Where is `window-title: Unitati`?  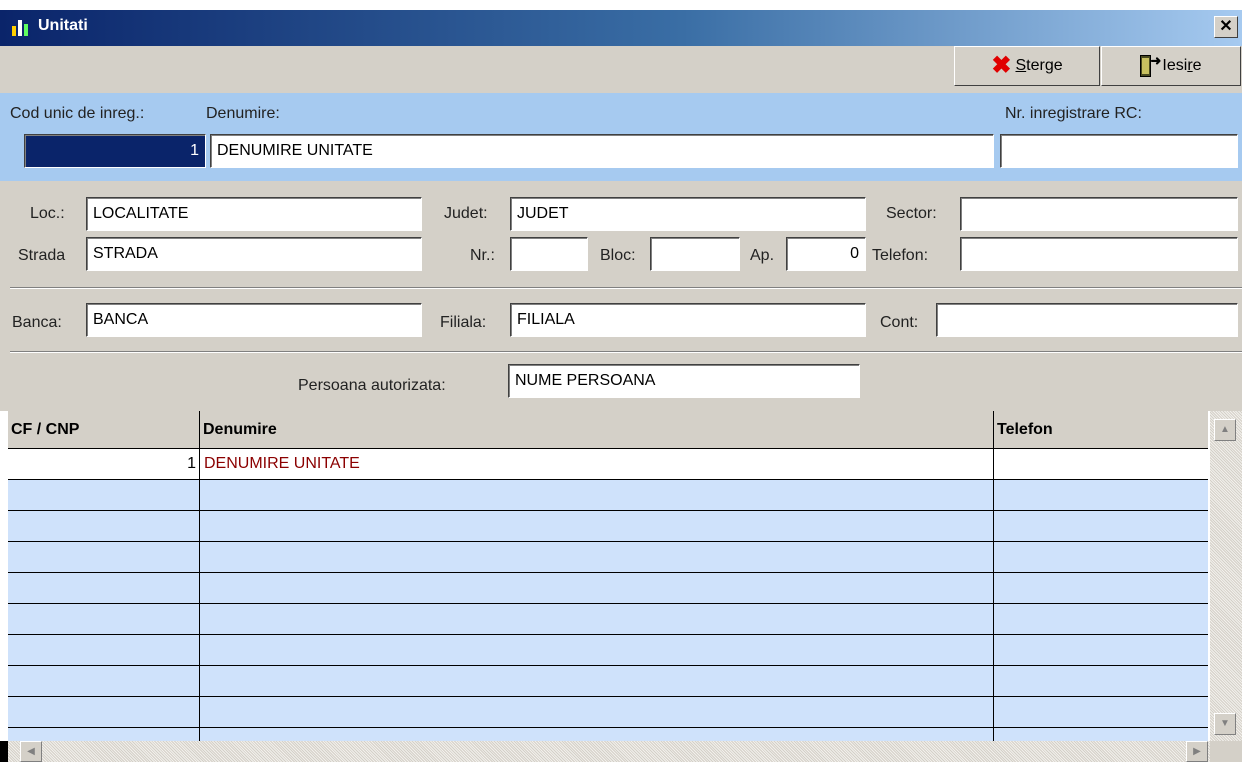
window-title: Unitati is located at coordinates (63, 25).